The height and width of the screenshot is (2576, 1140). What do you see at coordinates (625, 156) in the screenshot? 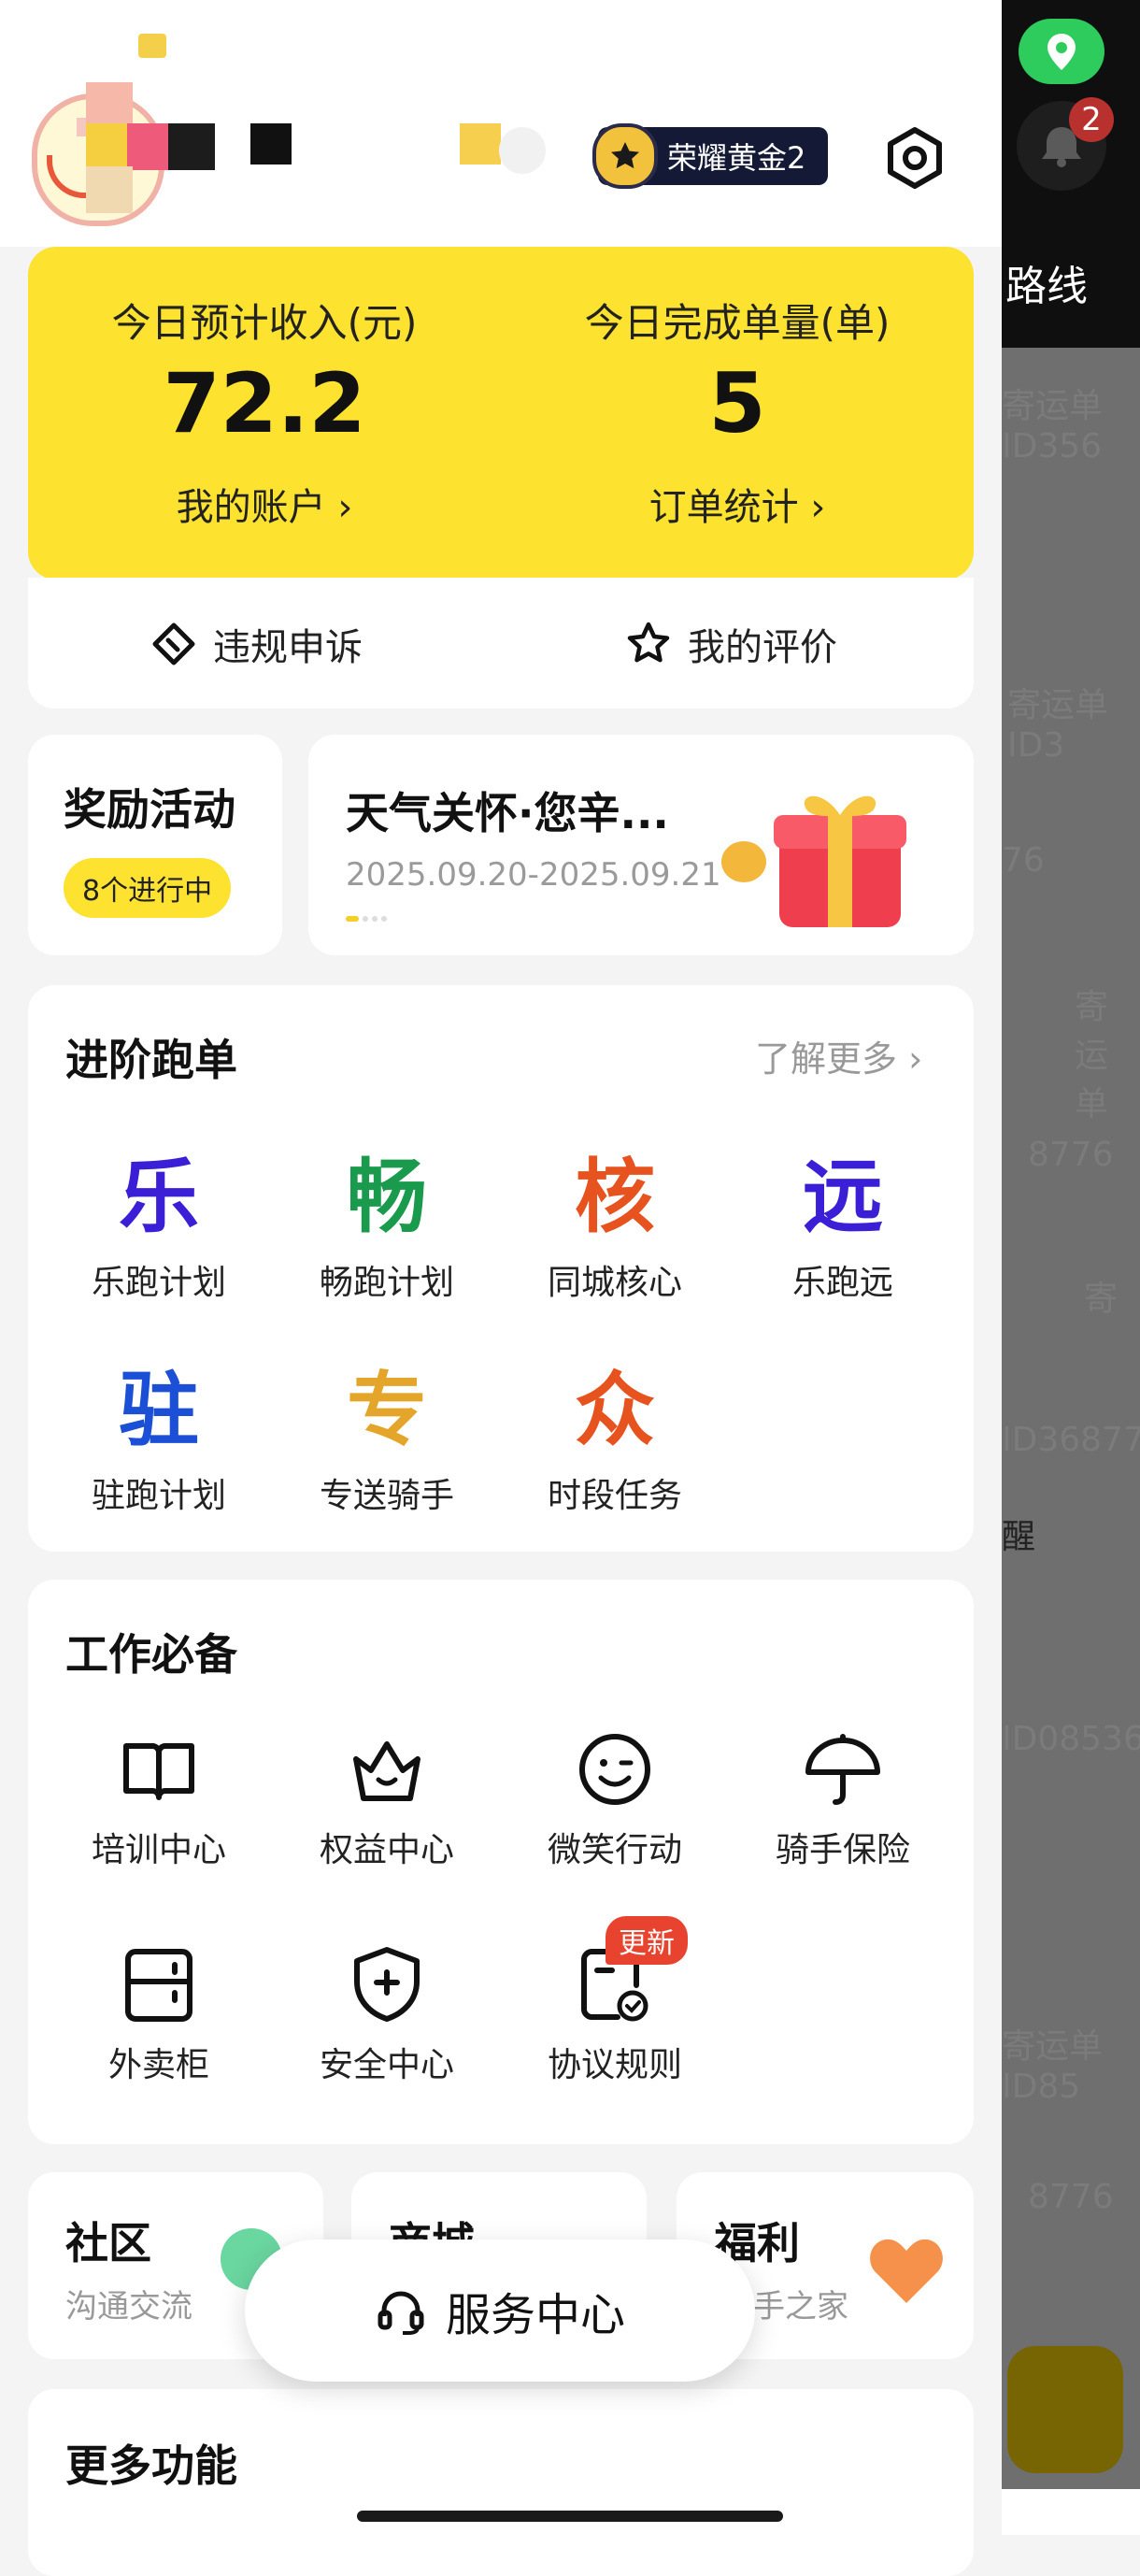
I see `rank-star-icon` at bounding box center [625, 156].